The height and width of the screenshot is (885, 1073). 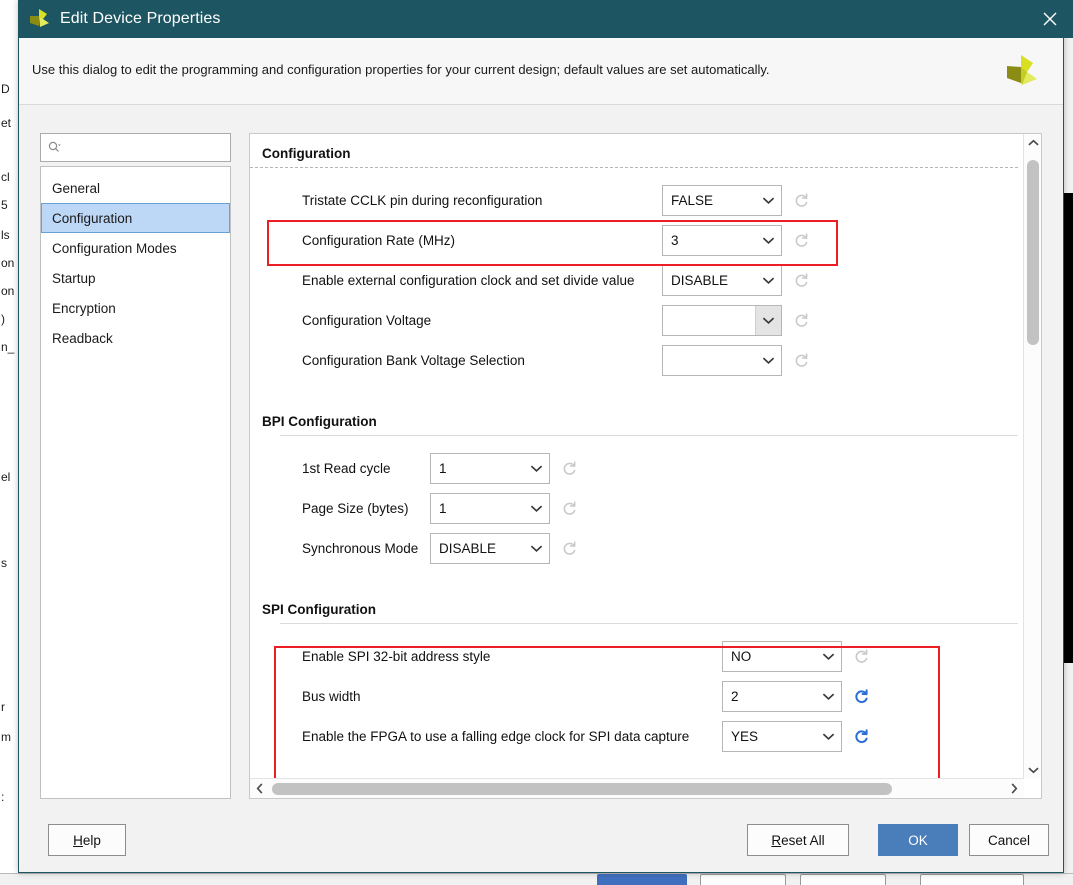 I want to click on search-icon, so click(x=54, y=147).